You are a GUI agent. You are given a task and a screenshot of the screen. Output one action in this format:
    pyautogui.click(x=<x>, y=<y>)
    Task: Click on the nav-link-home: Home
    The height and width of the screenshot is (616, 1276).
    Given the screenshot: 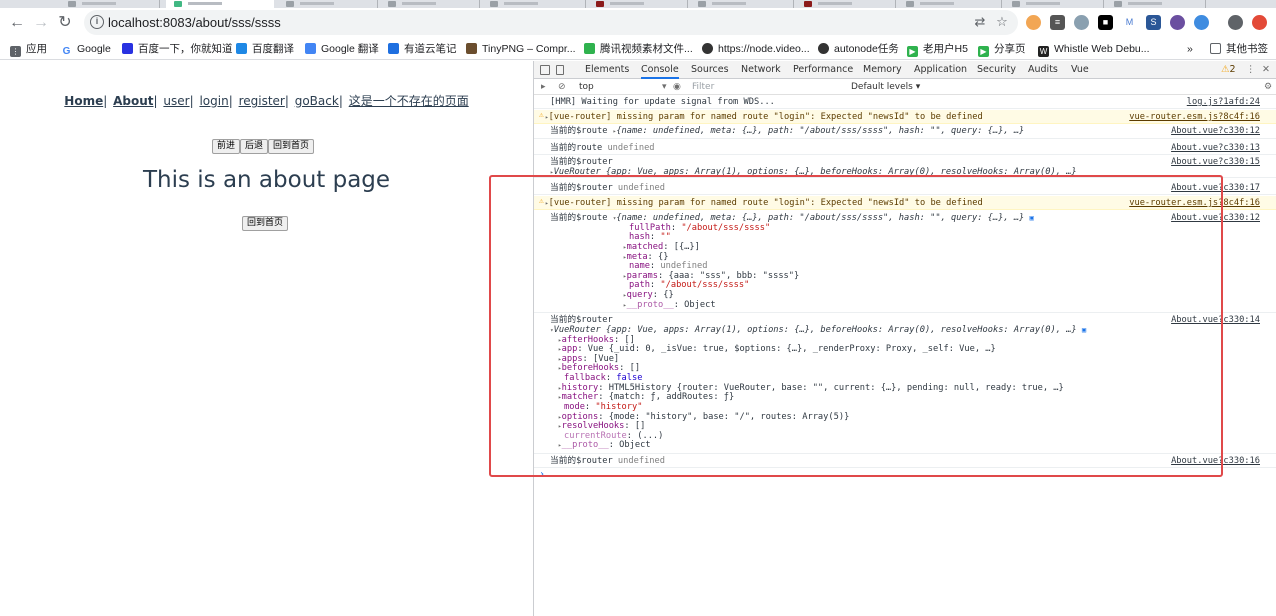 What is the action you would take?
    pyautogui.click(x=83, y=101)
    